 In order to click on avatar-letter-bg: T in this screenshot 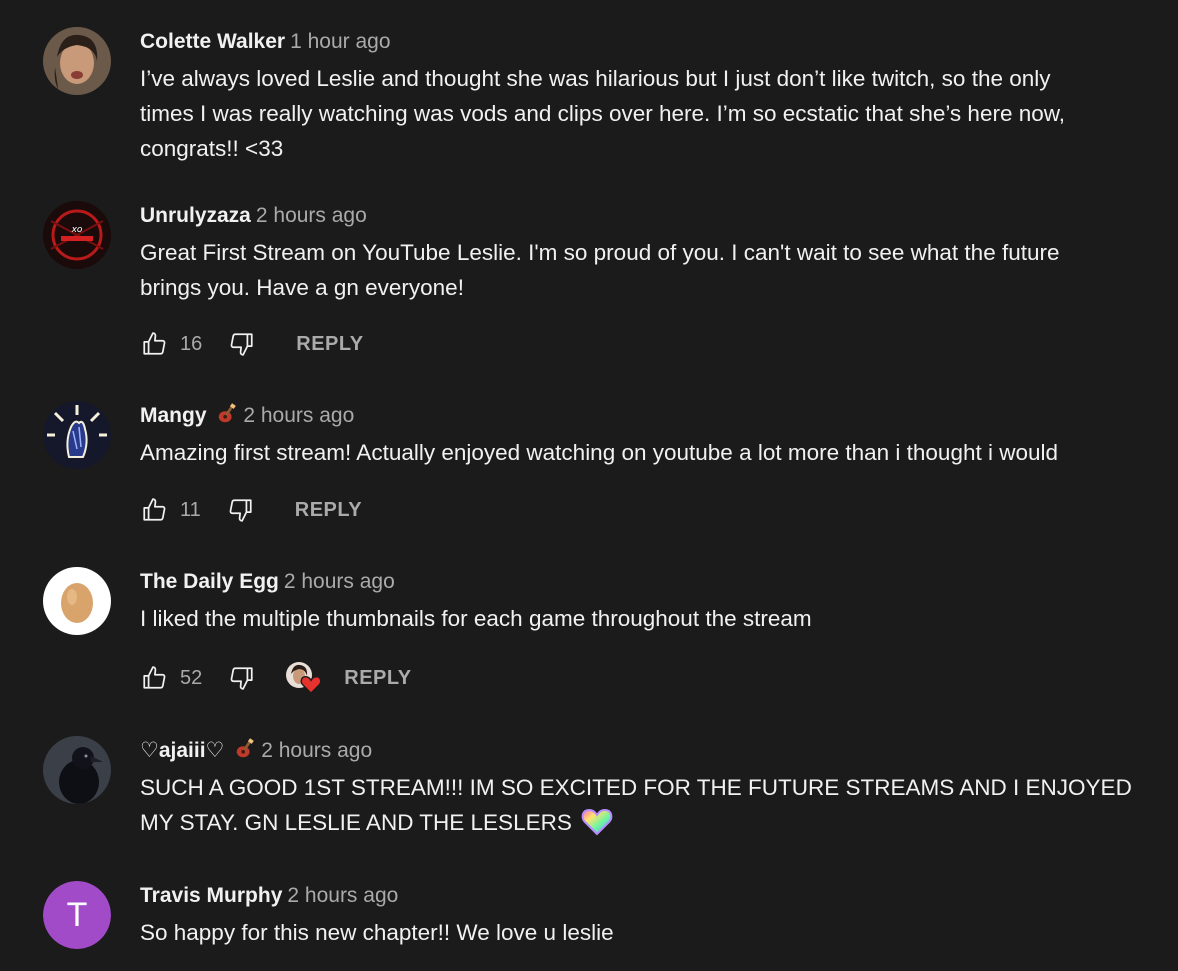, I will do `click(77, 915)`.